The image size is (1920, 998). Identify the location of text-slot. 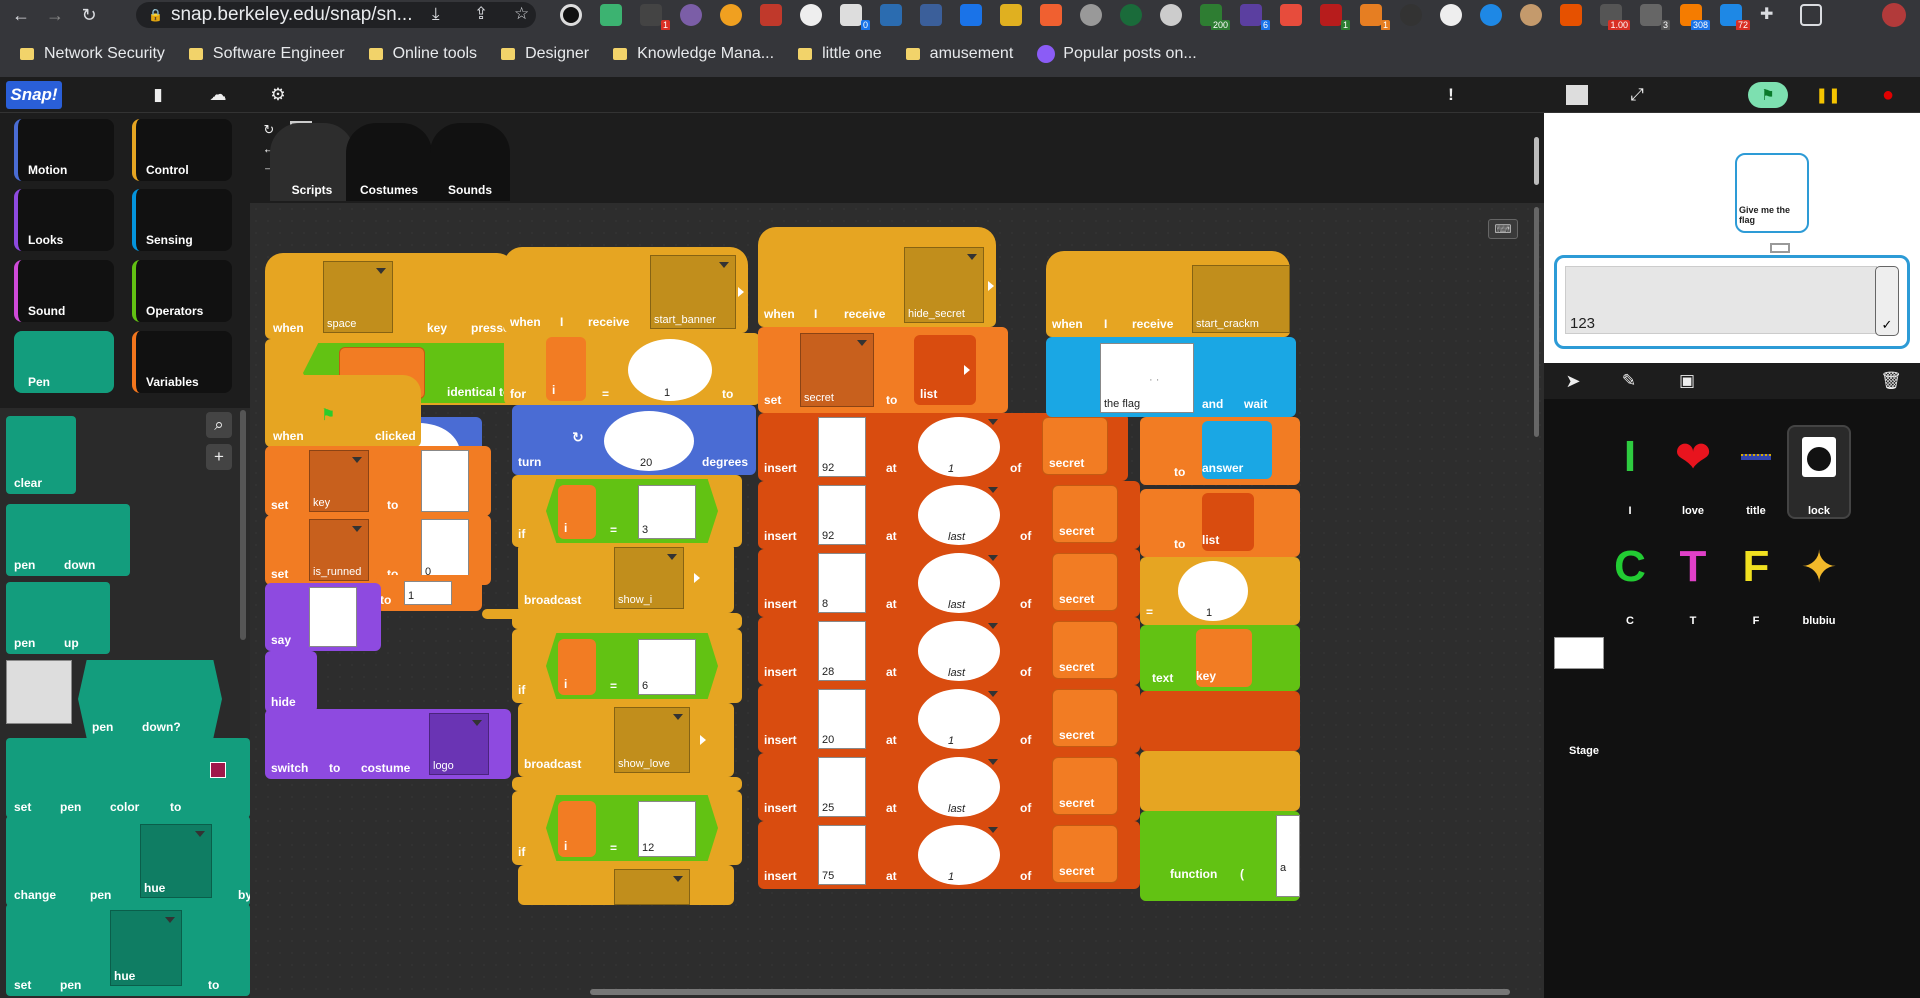
(333, 617).